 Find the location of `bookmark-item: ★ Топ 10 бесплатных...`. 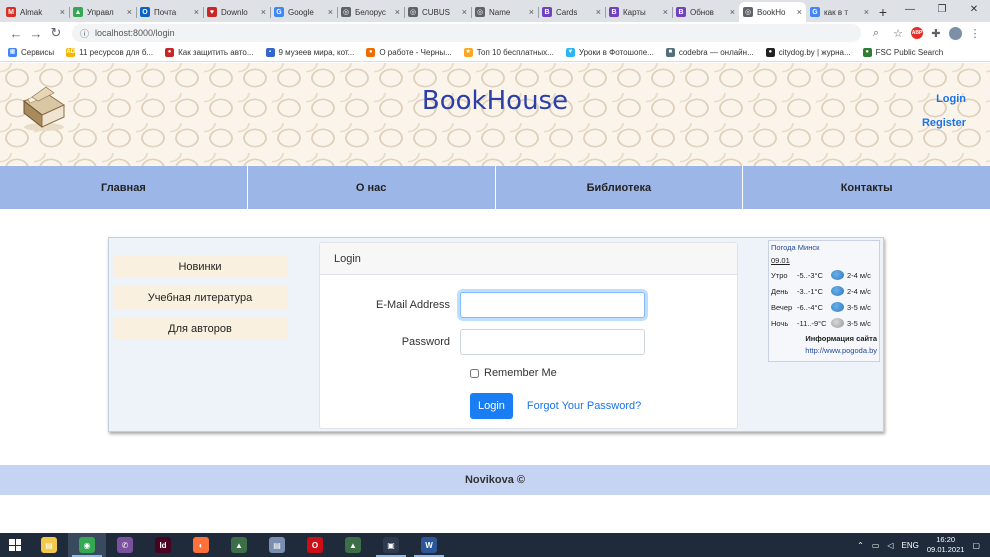

bookmark-item: ★ Топ 10 бесплатных... is located at coordinates (508, 52).